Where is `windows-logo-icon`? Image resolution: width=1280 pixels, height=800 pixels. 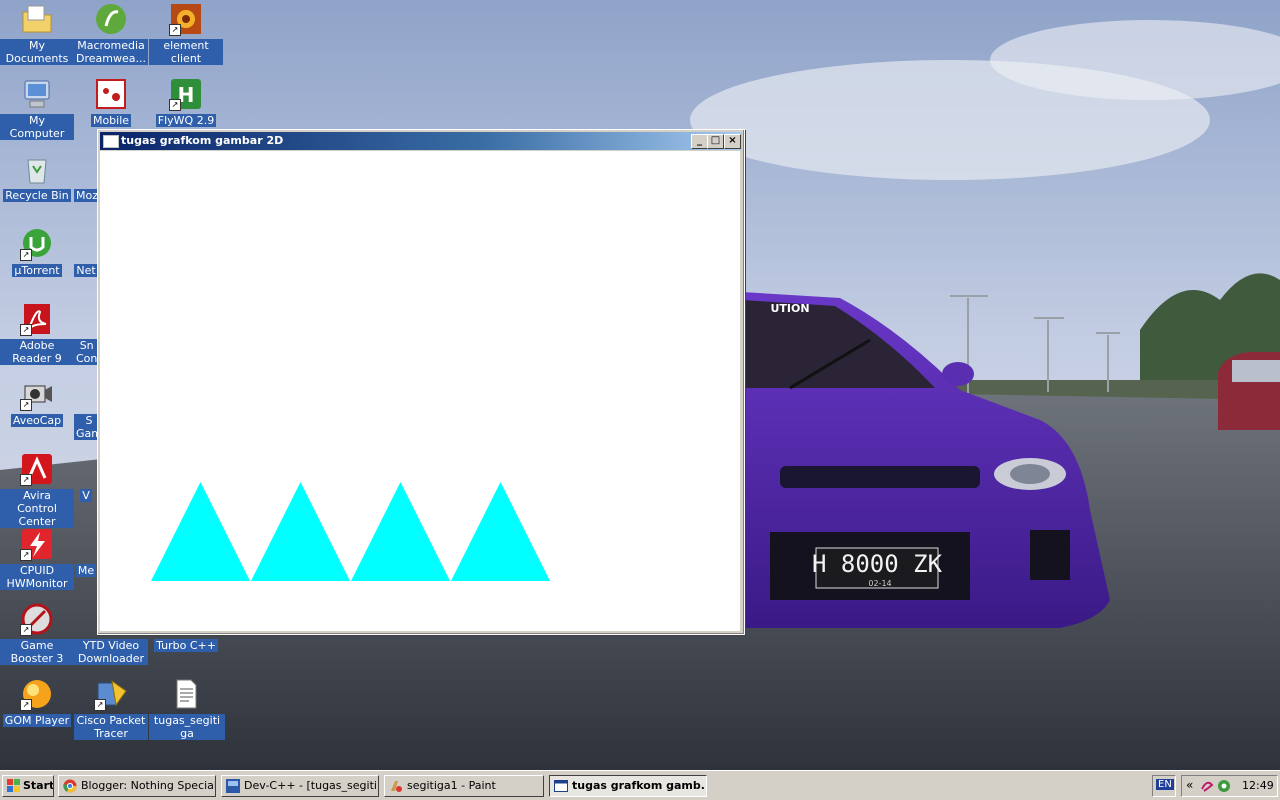
windows-logo-icon is located at coordinates (14, 786).